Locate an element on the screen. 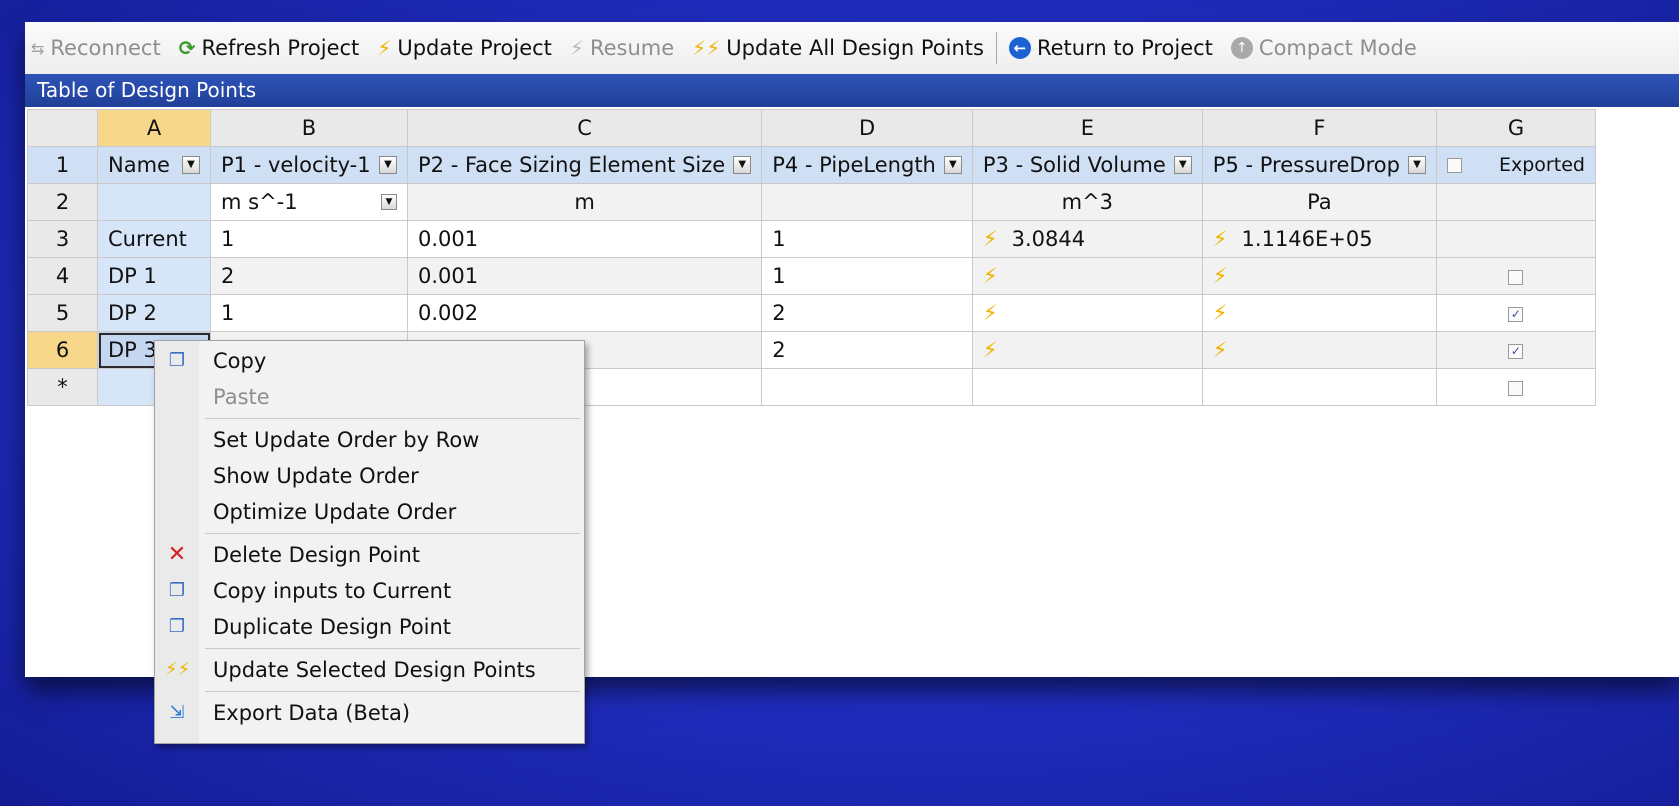  update-all-design-points-button: ⚡⚡ Update All Design Points is located at coordinates (838, 48).